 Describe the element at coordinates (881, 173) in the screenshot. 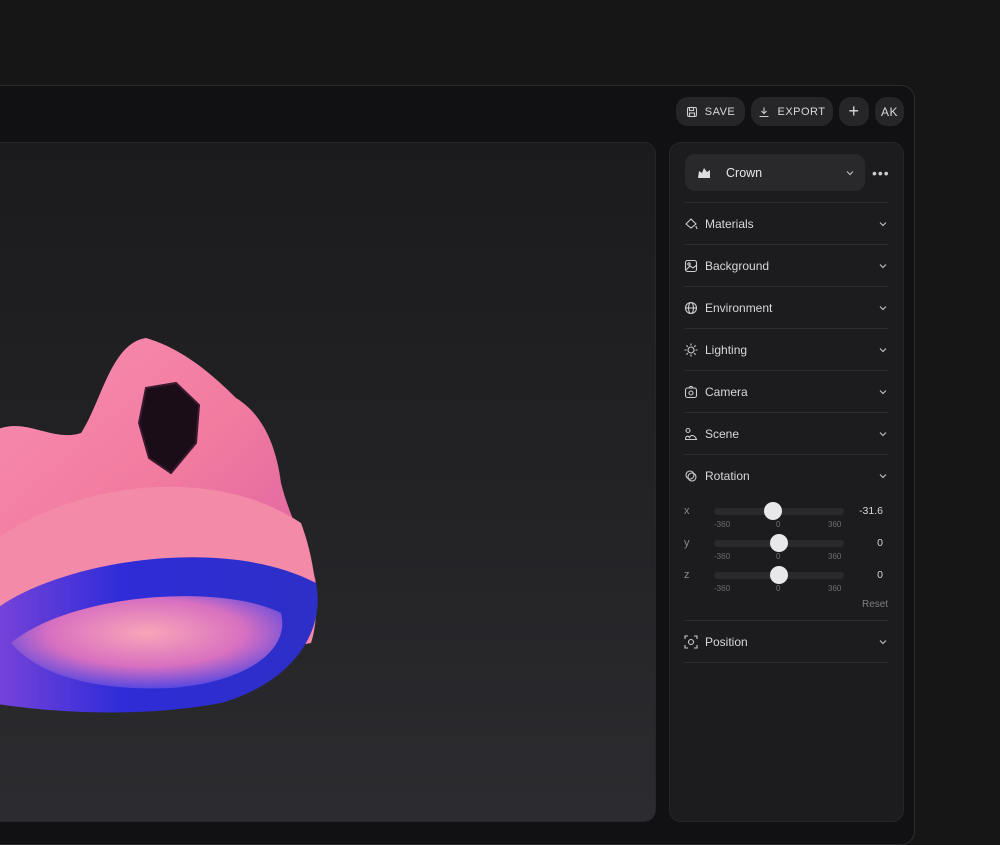

I see `more-options-icon: •••` at that location.